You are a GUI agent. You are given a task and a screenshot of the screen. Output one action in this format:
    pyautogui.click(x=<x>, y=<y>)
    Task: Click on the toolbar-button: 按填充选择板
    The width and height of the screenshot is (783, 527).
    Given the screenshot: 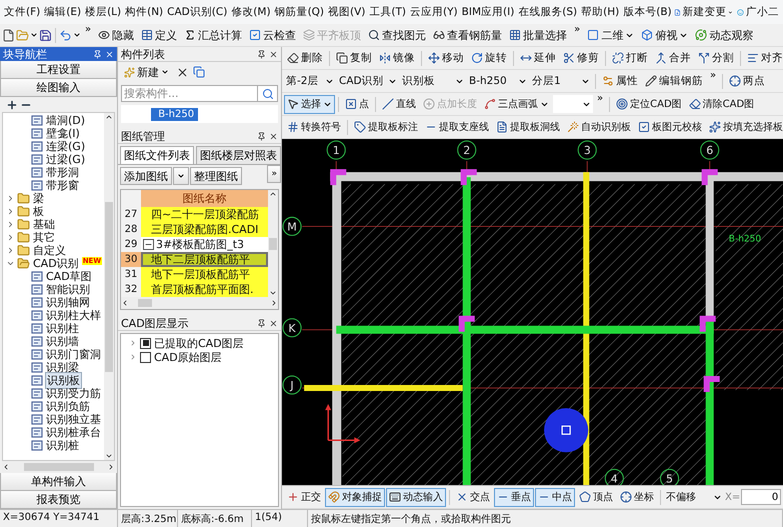 What is the action you would take?
    pyautogui.click(x=744, y=127)
    